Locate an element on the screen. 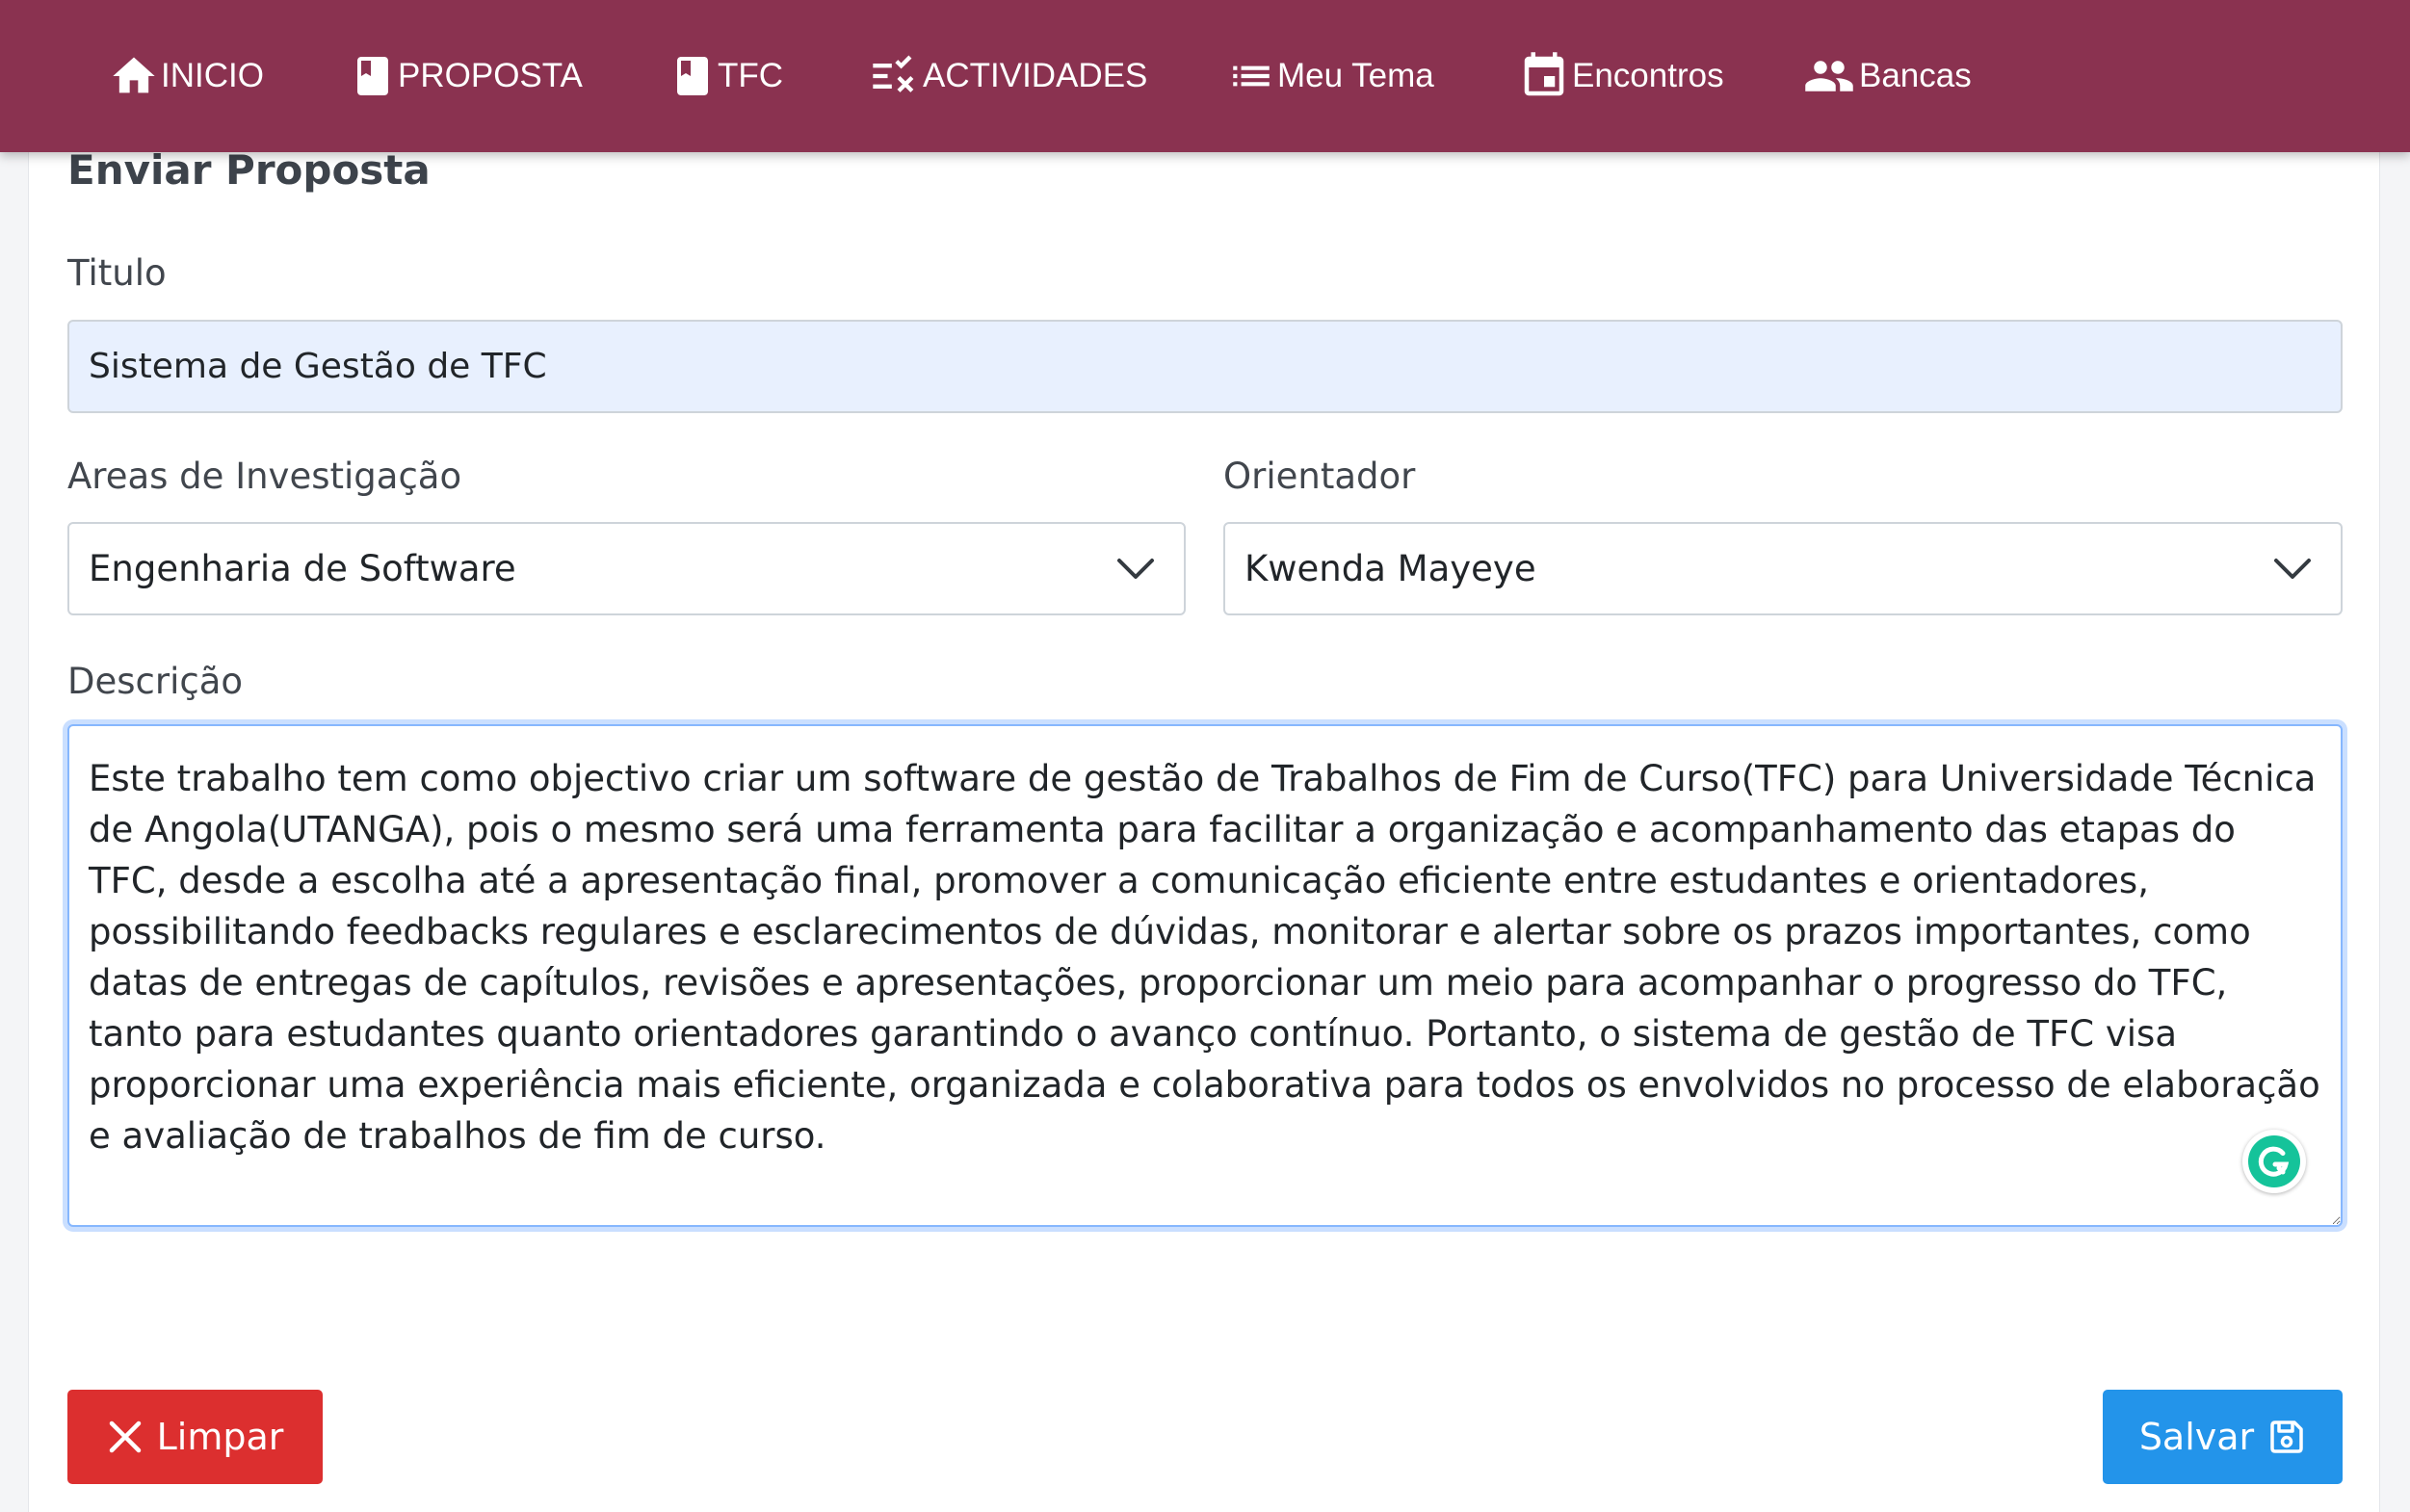 The height and width of the screenshot is (1512, 2410). grammarly-icon is located at coordinates (2274, 1161).